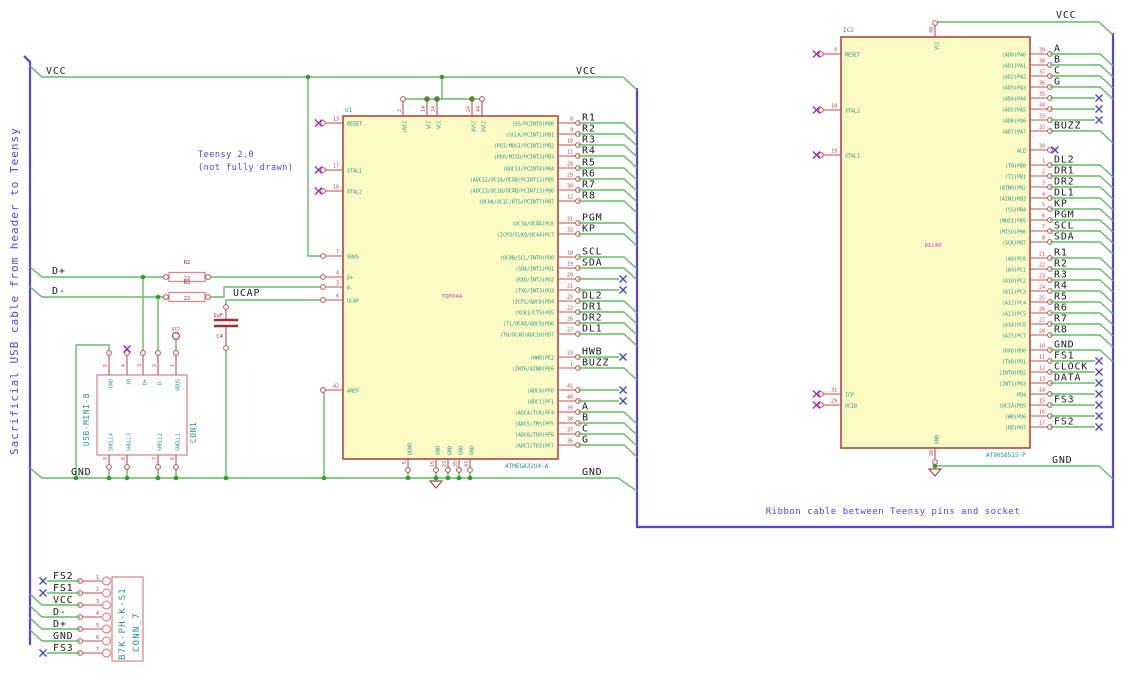 The width and height of the screenshot is (1131, 690). I want to click on pin-name: (INT1)PD3, so click(1012, 385).